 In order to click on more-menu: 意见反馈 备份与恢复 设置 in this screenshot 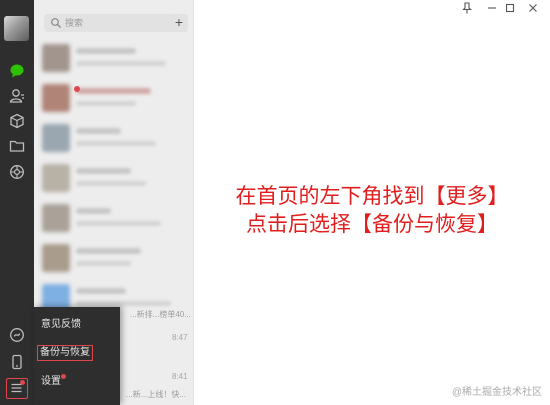, I will do `click(77, 356)`.